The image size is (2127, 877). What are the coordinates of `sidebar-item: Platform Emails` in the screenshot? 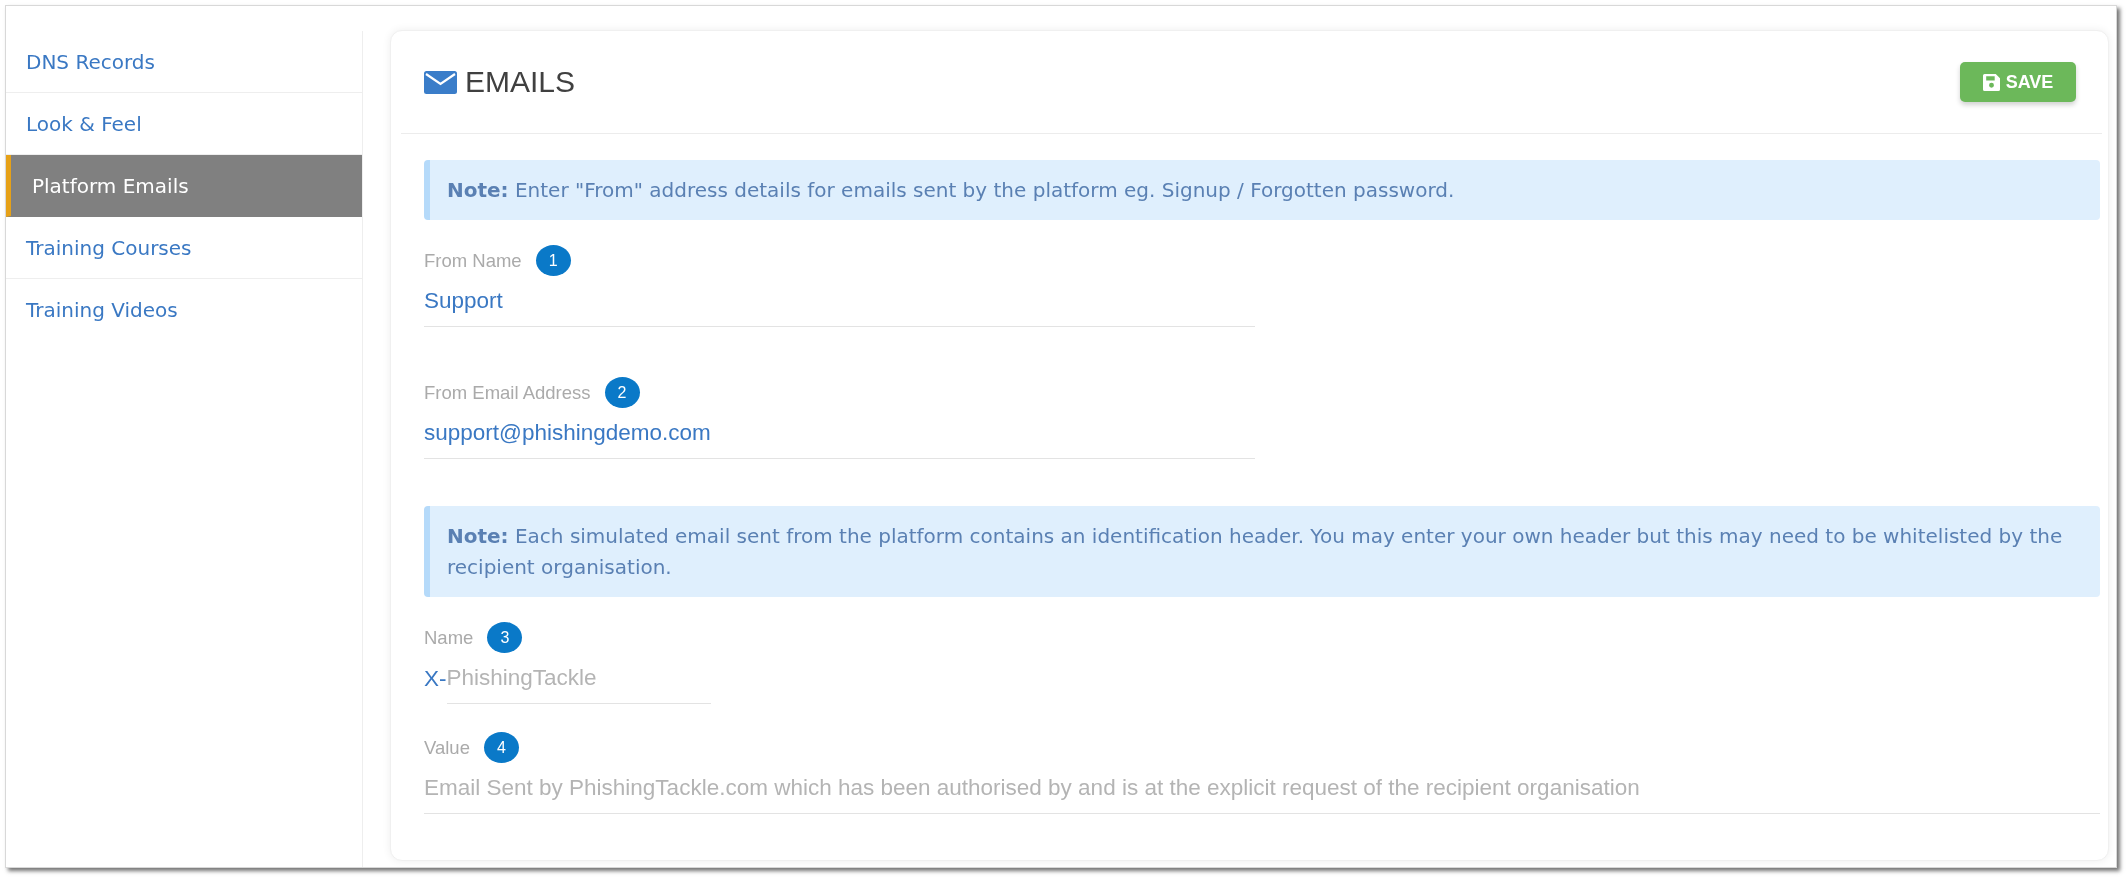 It's located at (184, 186).